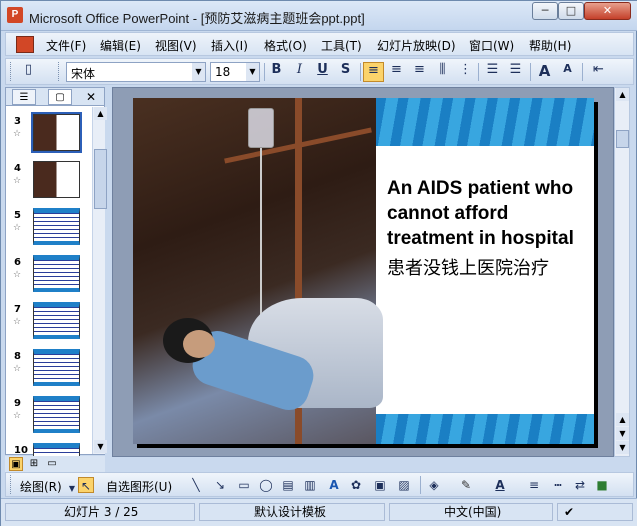  Describe the element at coordinates (310, 485) in the screenshot. I see `vertical-textbox-icon: ▥` at that location.